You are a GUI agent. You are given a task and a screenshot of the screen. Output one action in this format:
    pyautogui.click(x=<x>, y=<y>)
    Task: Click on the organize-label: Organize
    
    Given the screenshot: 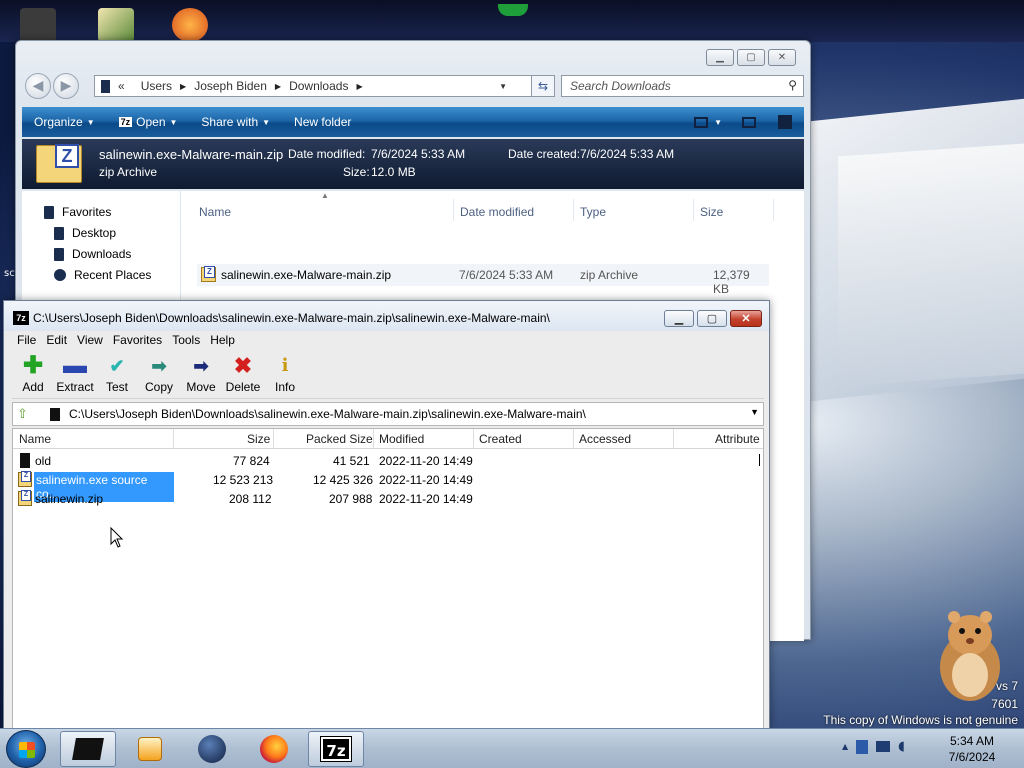 What is the action you would take?
    pyautogui.click(x=58, y=122)
    